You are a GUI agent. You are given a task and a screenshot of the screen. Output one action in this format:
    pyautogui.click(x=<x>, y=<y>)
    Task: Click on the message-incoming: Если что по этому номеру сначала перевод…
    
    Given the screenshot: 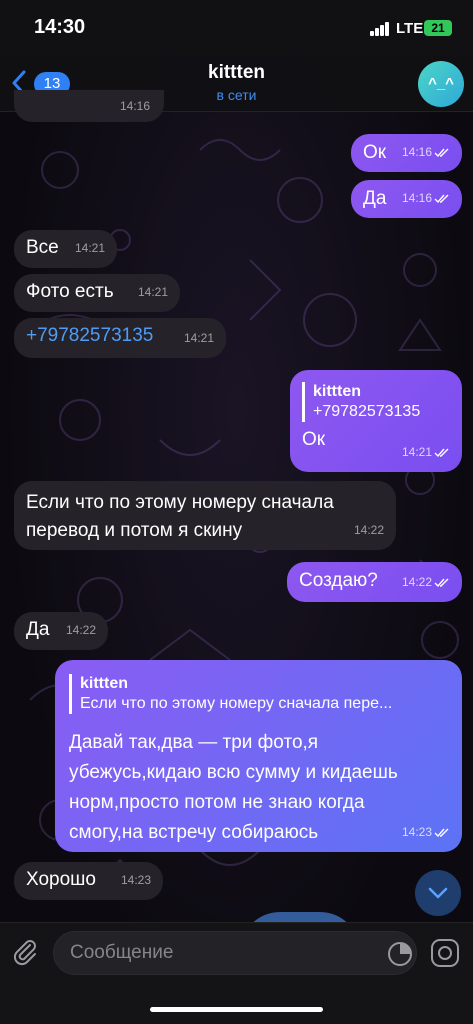 What is the action you would take?
    pyautogui.click(x=205, y=515)
    